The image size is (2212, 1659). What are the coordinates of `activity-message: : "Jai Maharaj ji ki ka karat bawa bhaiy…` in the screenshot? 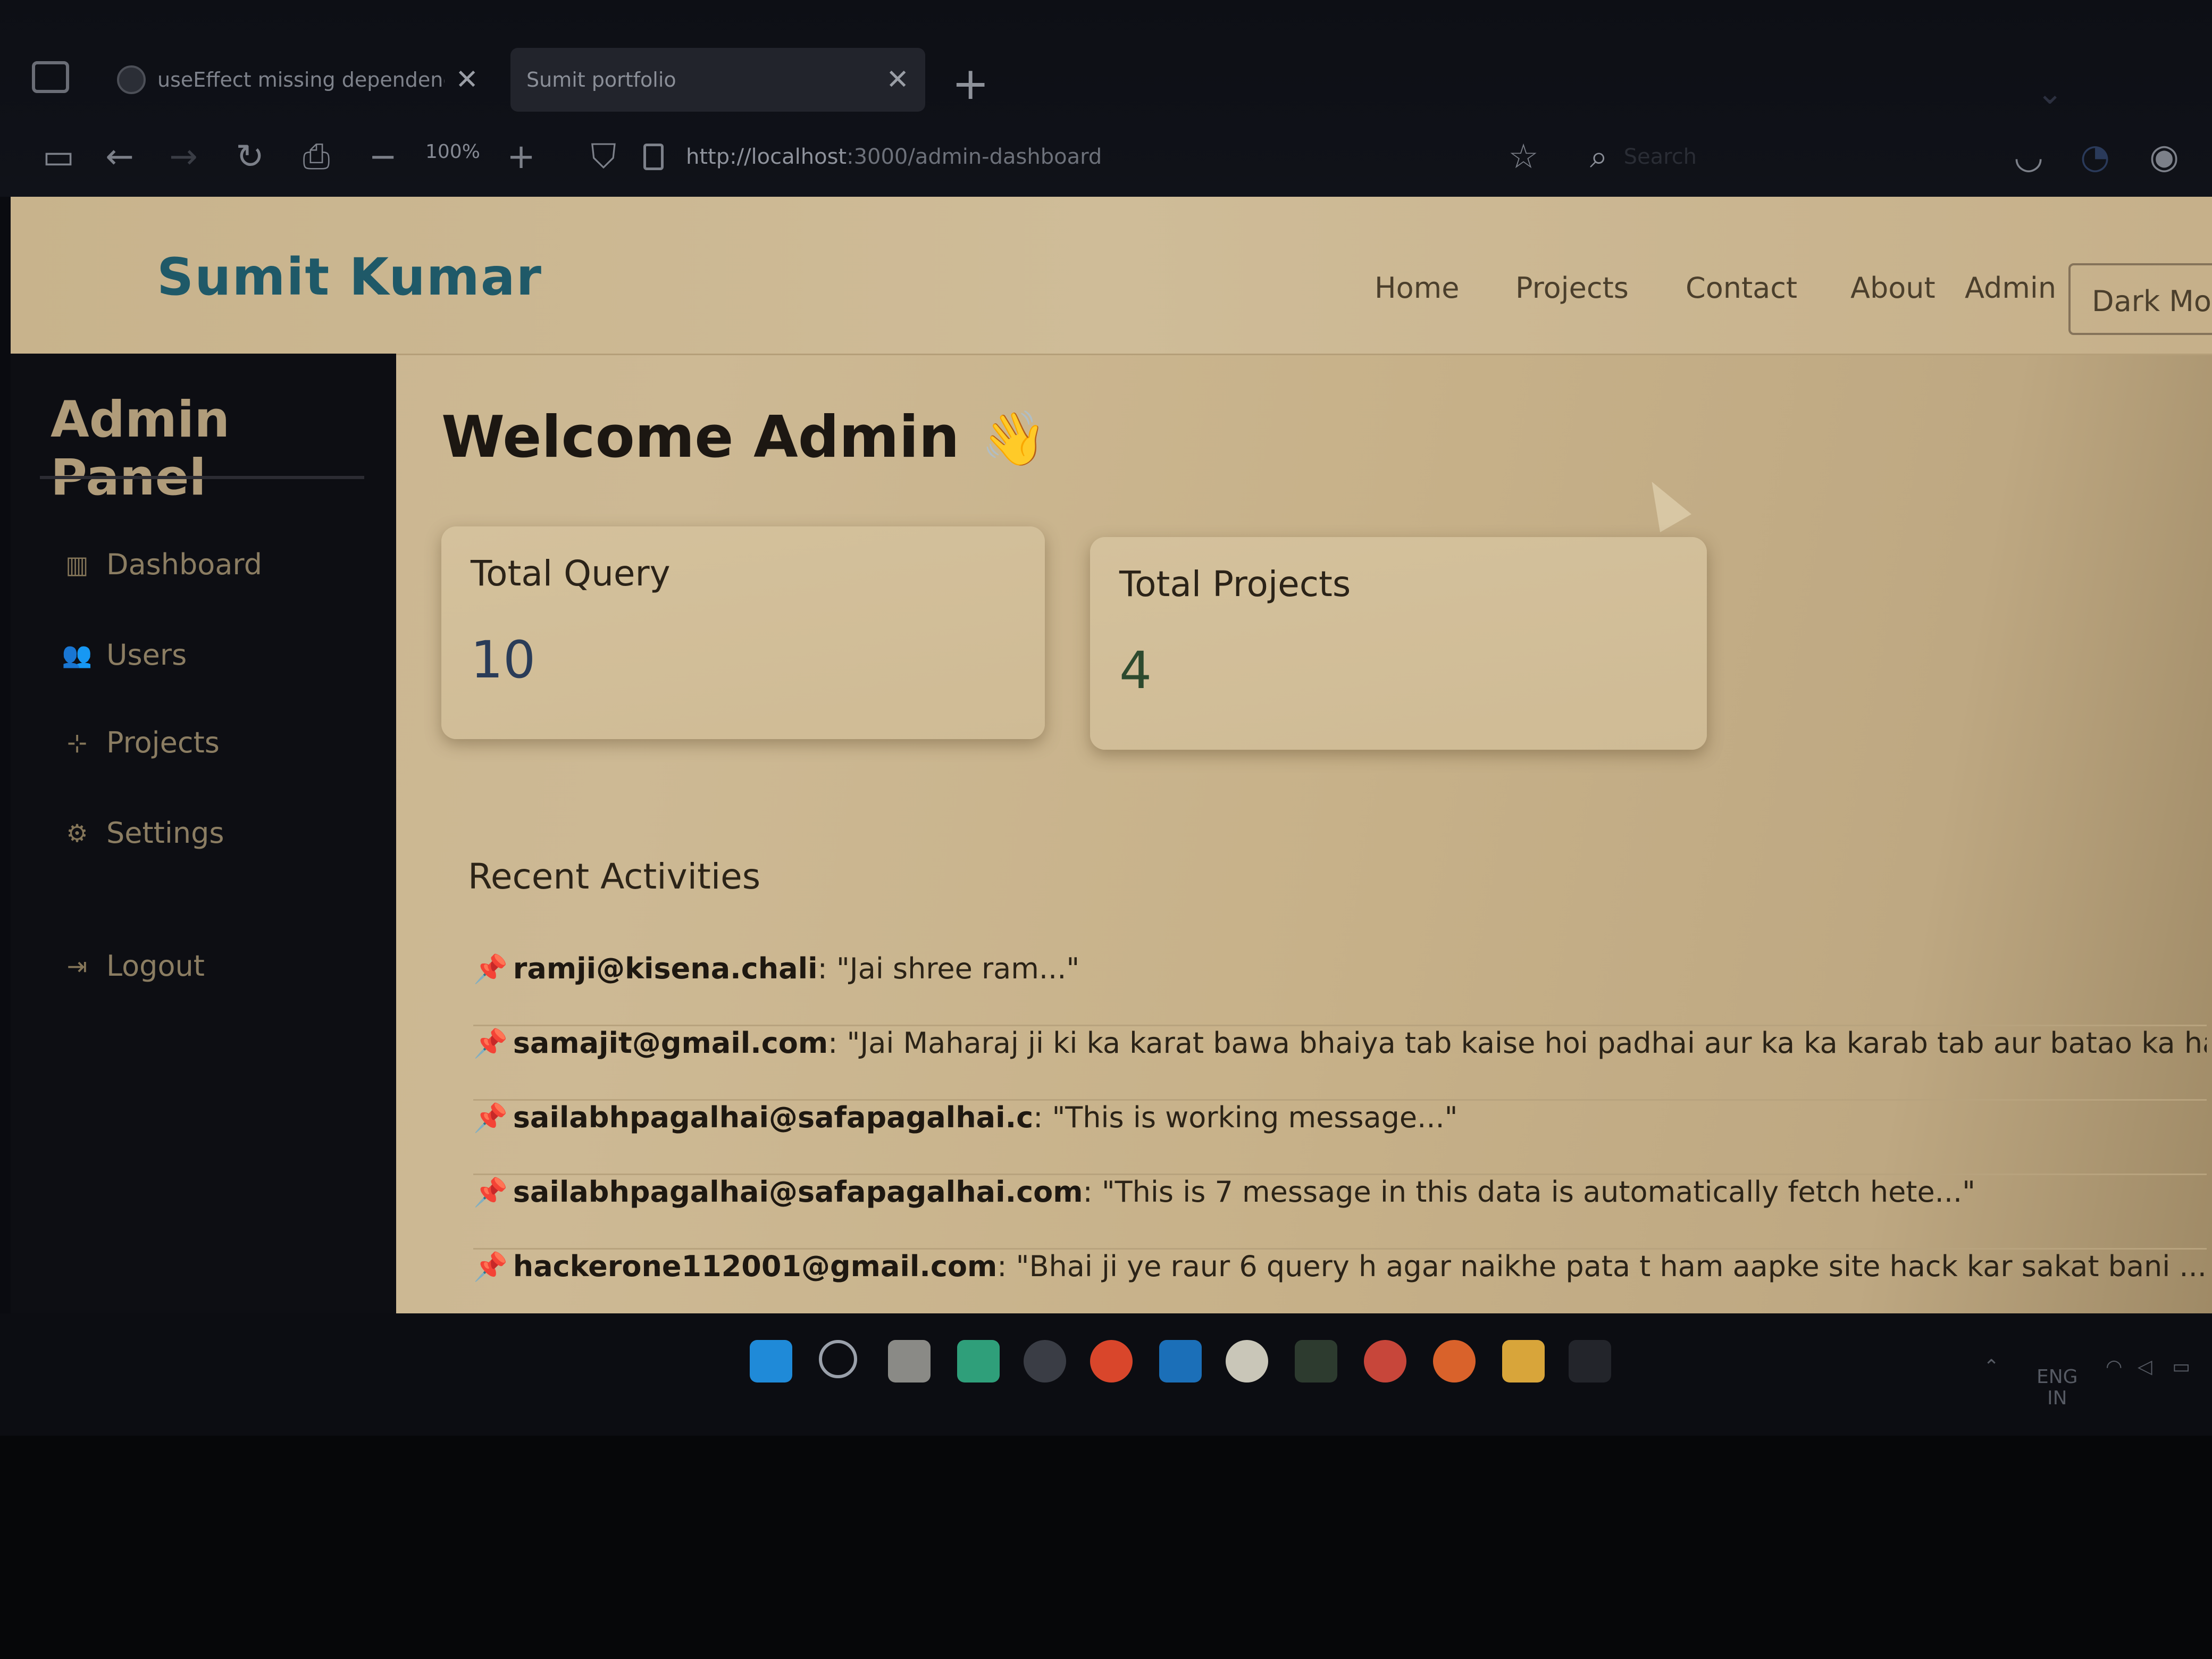 It's located at (1517, 1043).